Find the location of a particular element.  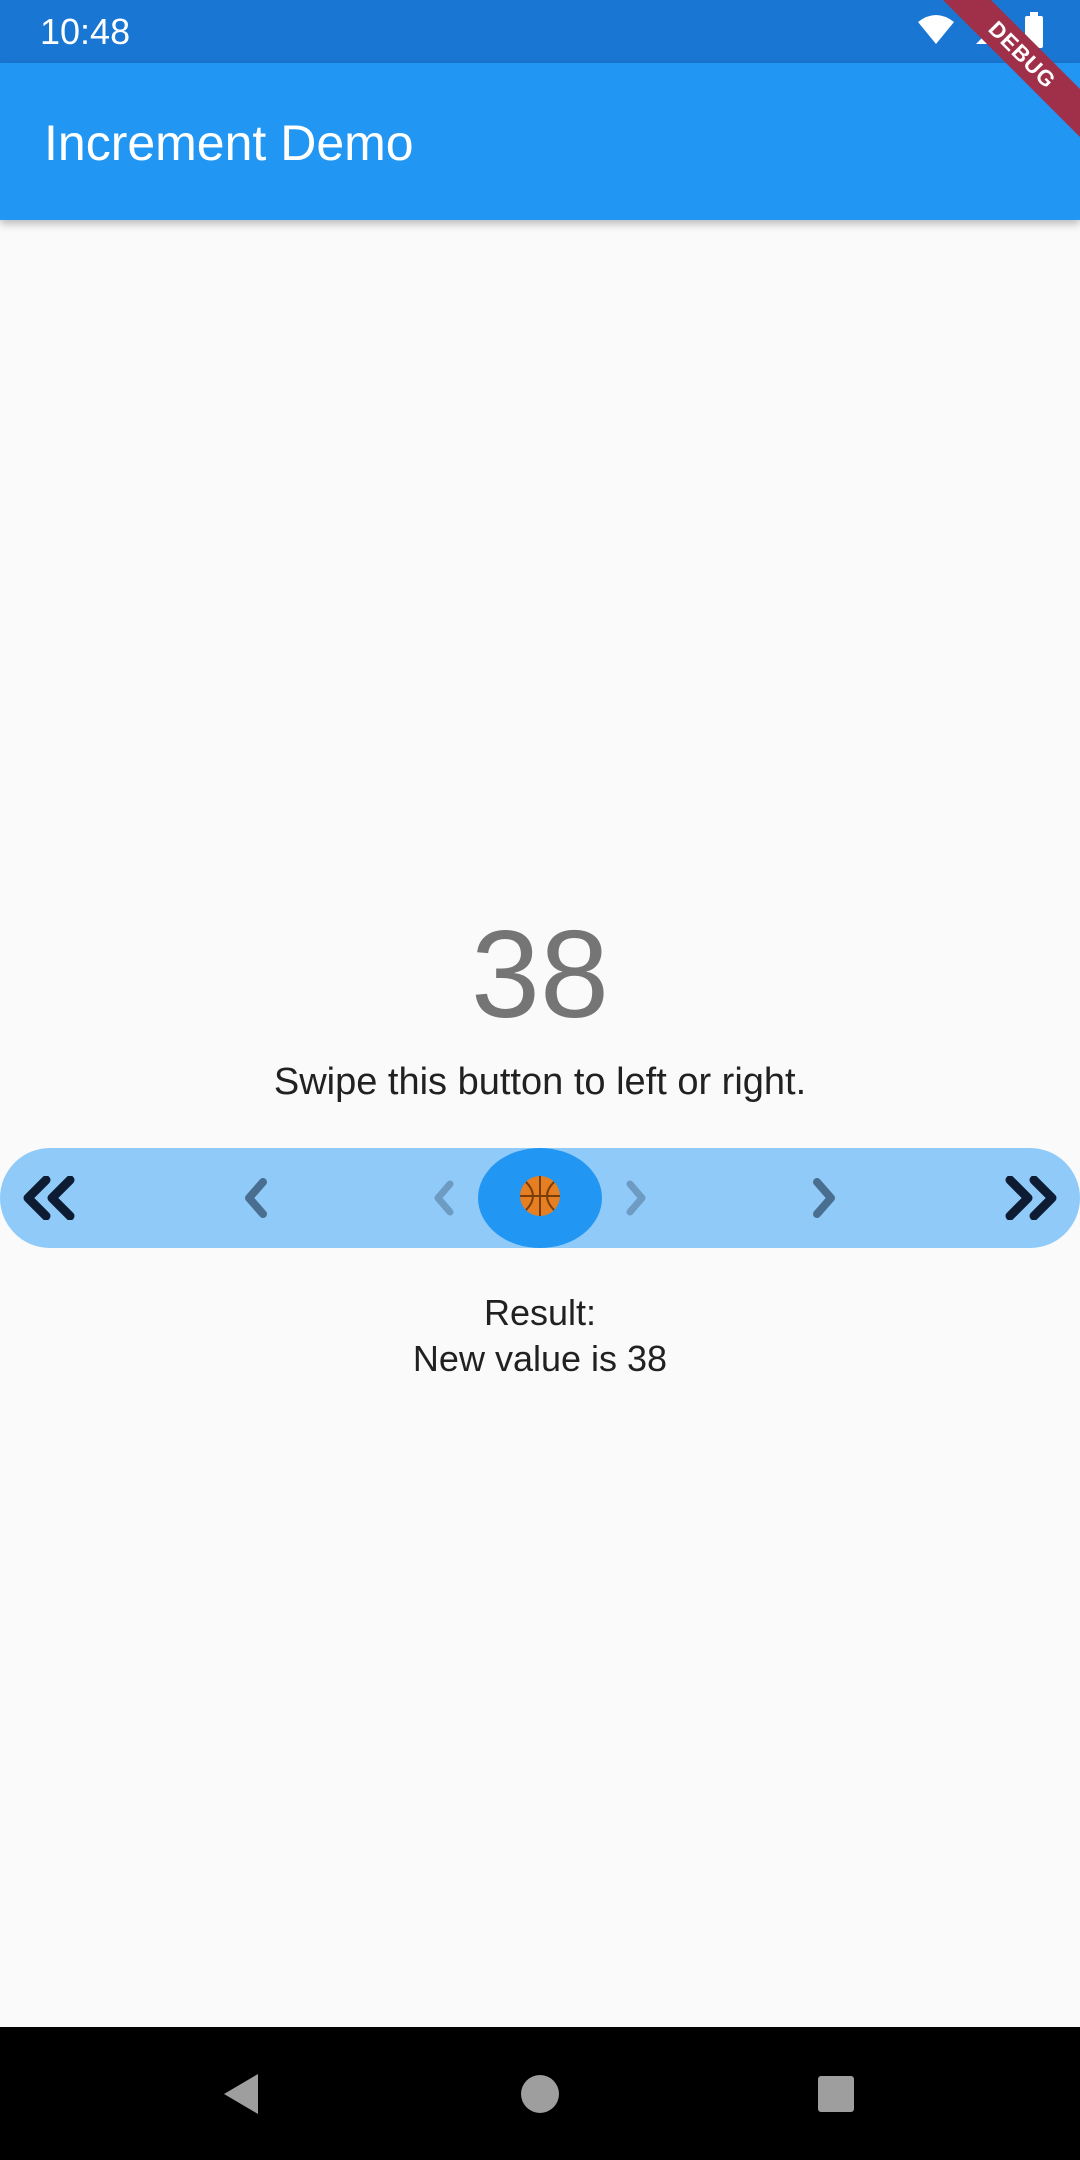

chevron-left-icon is located at coordinates (255, 1198).